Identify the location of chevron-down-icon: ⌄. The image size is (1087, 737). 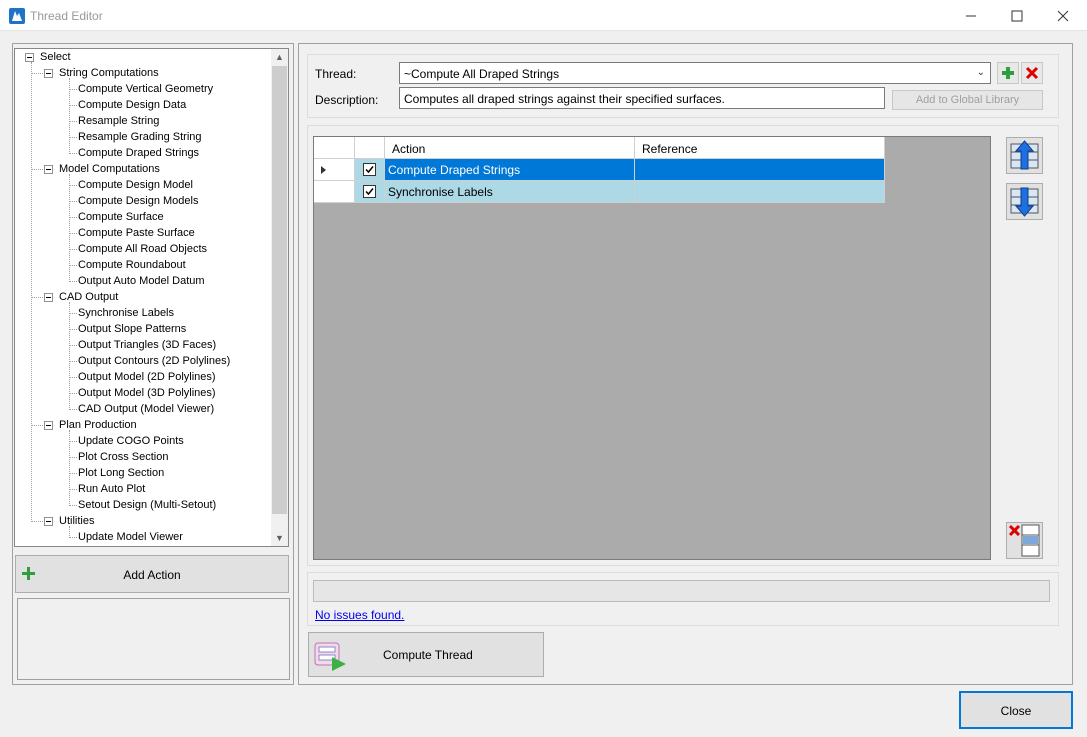
(981, 72).